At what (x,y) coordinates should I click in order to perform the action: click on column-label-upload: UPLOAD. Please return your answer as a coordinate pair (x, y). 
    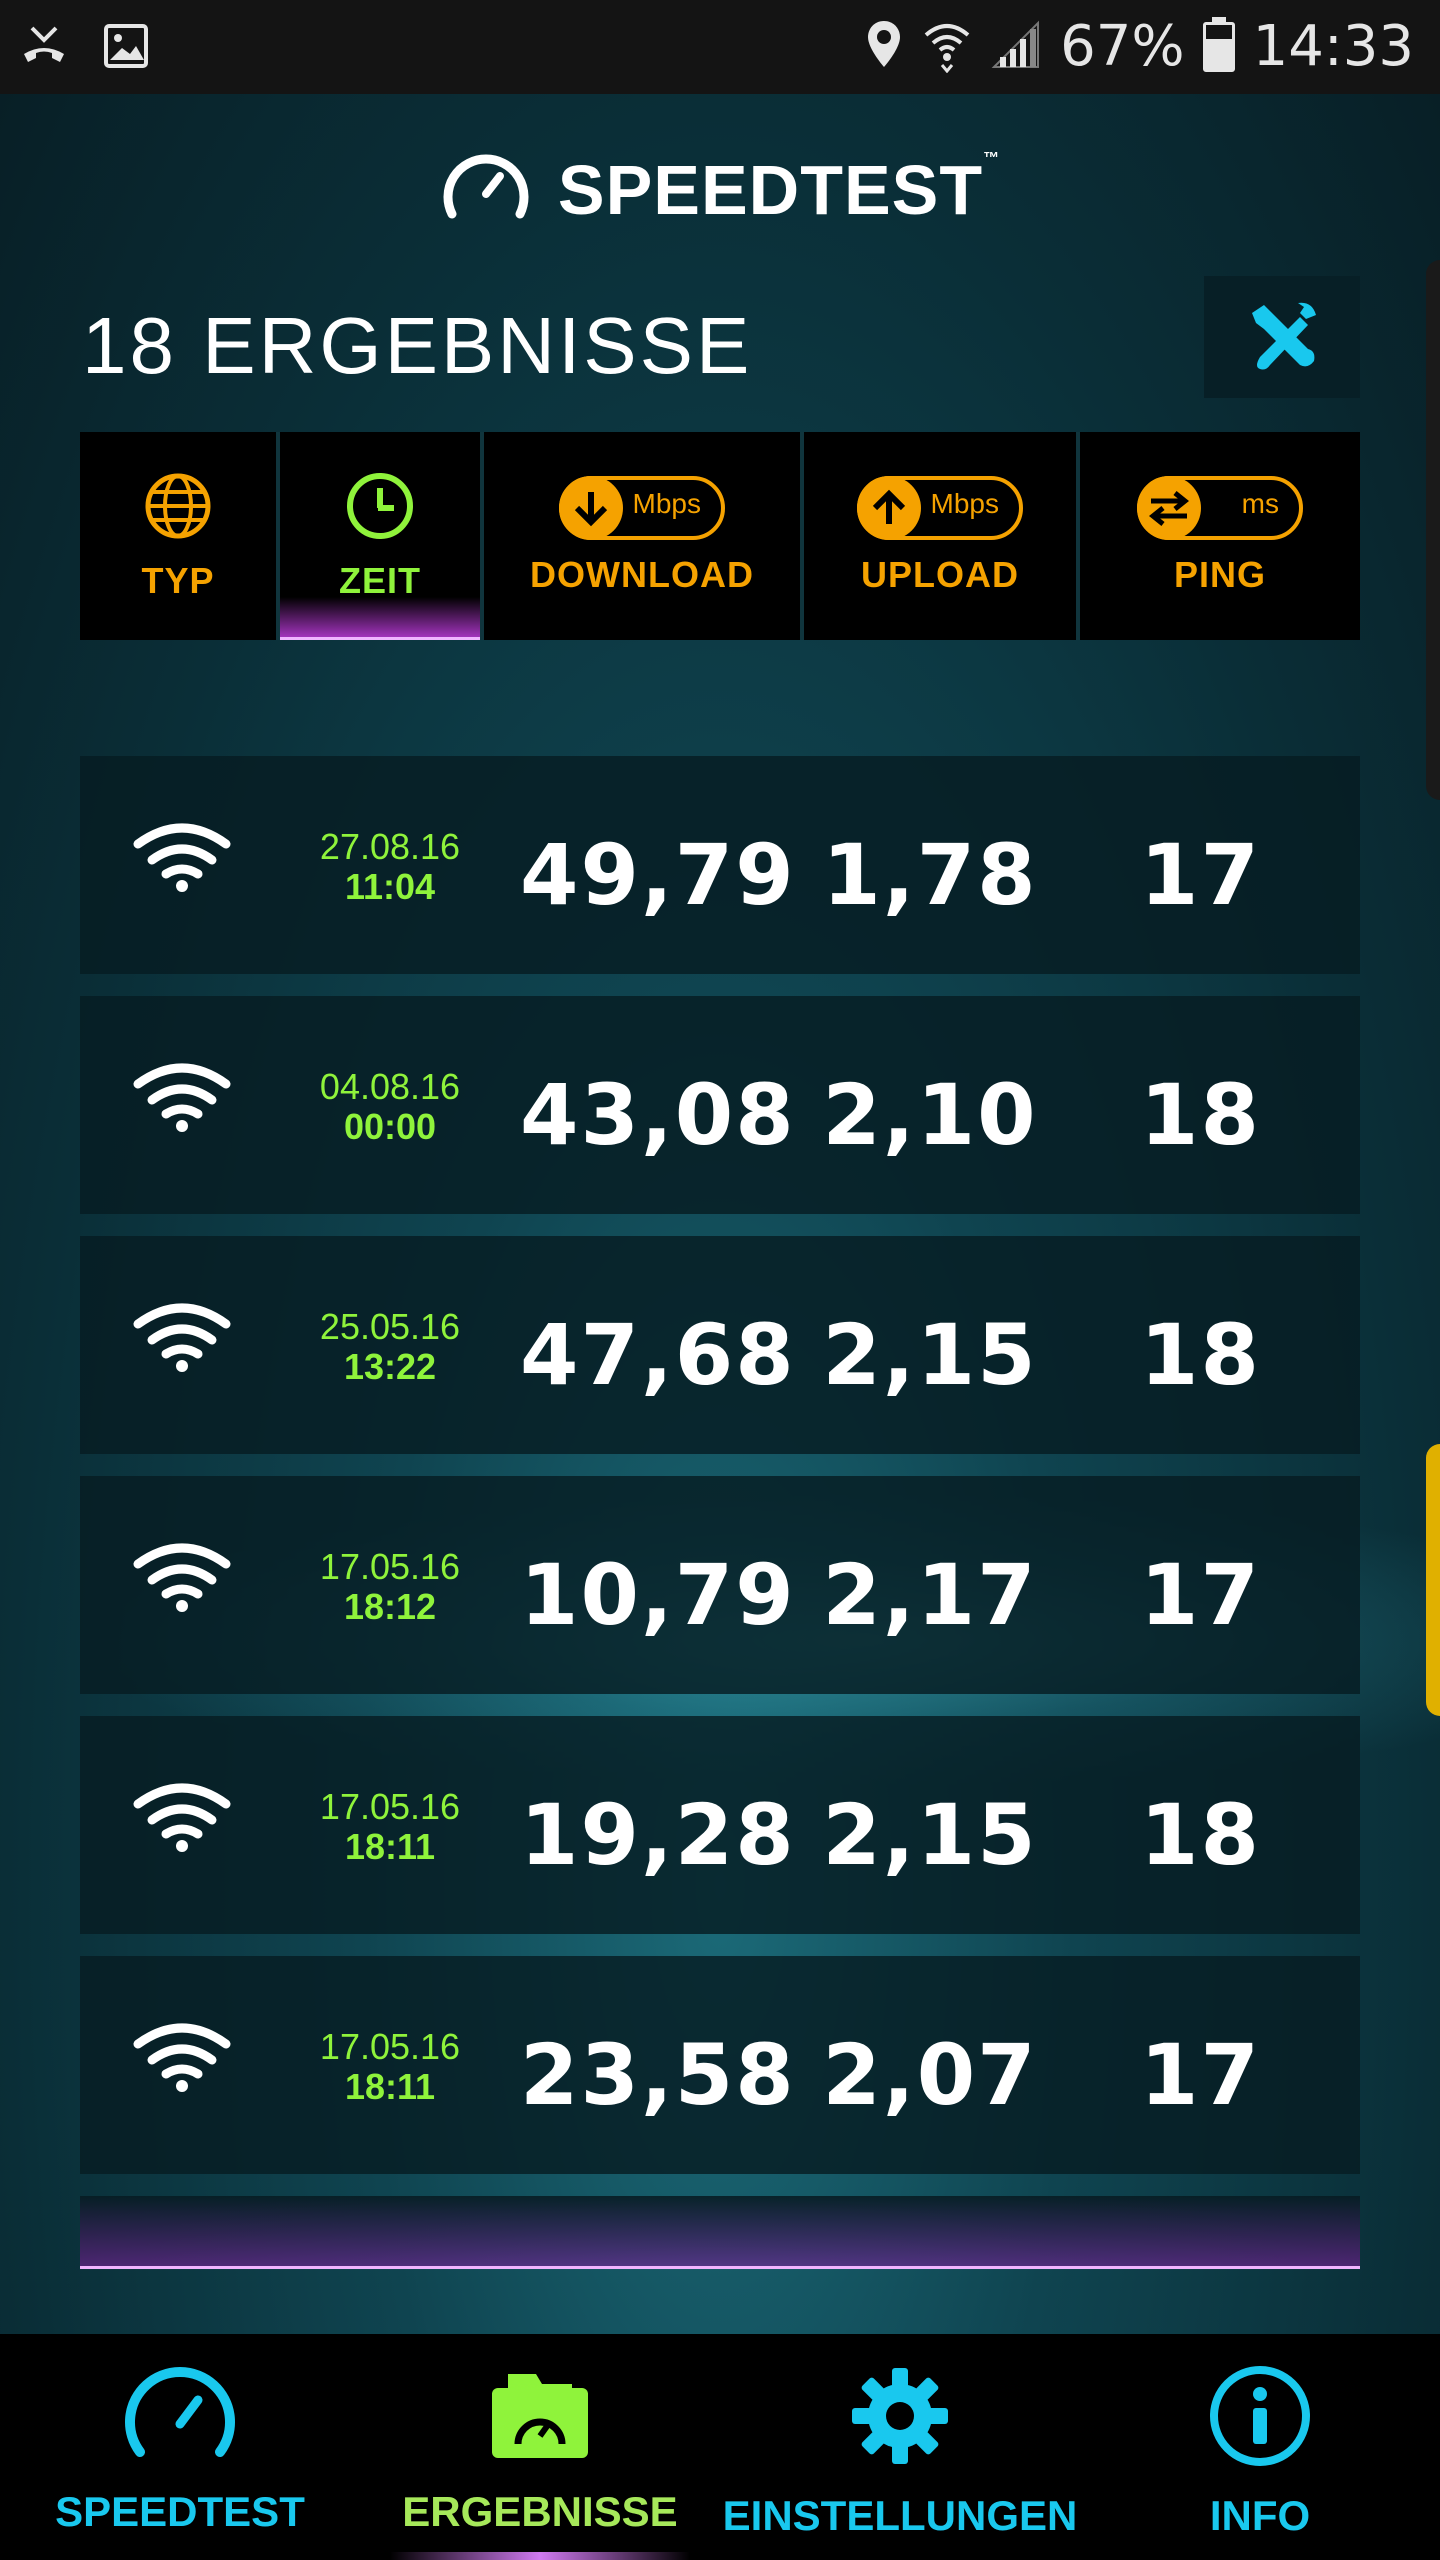
    Looking at the image, I should click on (940, 574).